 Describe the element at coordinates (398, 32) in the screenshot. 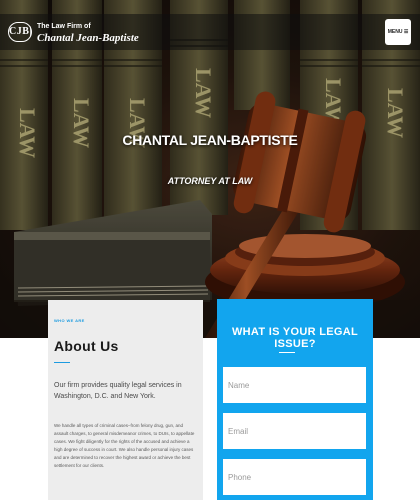

I see `menu-button: MENU ☰` at that location.